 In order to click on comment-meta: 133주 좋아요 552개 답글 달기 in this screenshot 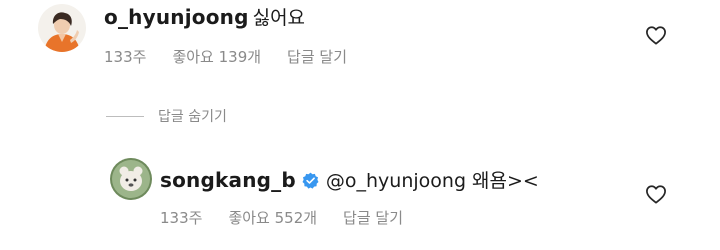, I will do `click(294, 217)`.